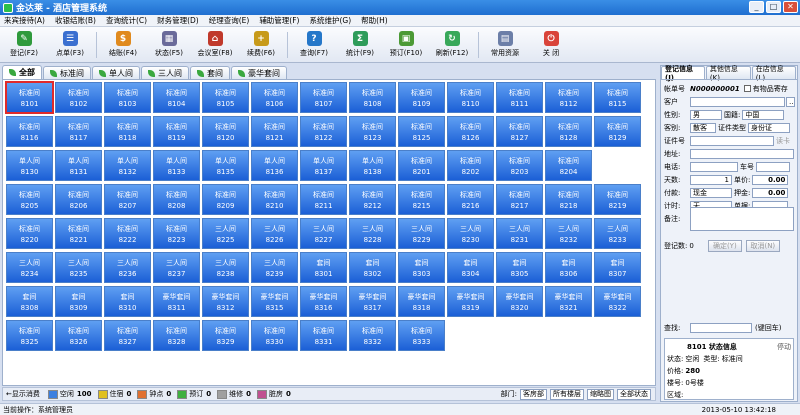 This screenshot has height=415, width=800. What do you see at coordinates (763, 114) in the screenshot?
I see `nationality-select: 中国` at bounding box center [763, 114].